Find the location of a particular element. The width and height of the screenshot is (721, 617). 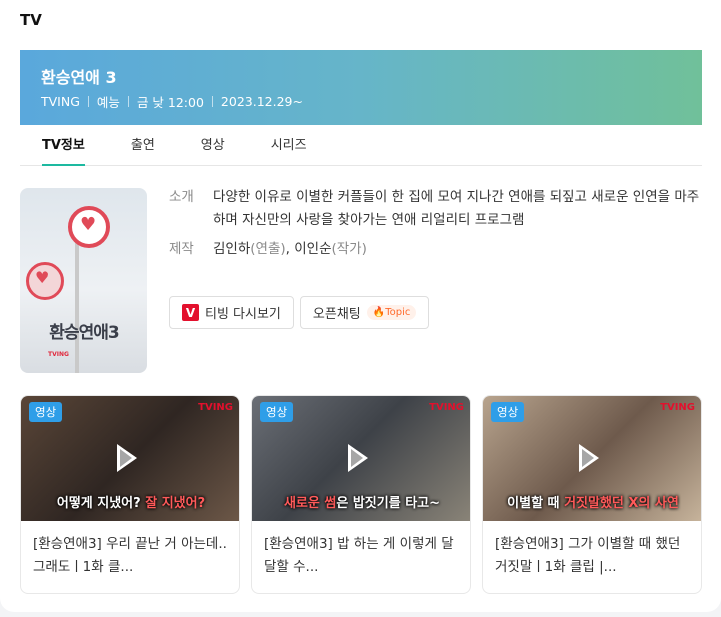

tab-tv-info: TV정보 is located at coordinates (70, 145).